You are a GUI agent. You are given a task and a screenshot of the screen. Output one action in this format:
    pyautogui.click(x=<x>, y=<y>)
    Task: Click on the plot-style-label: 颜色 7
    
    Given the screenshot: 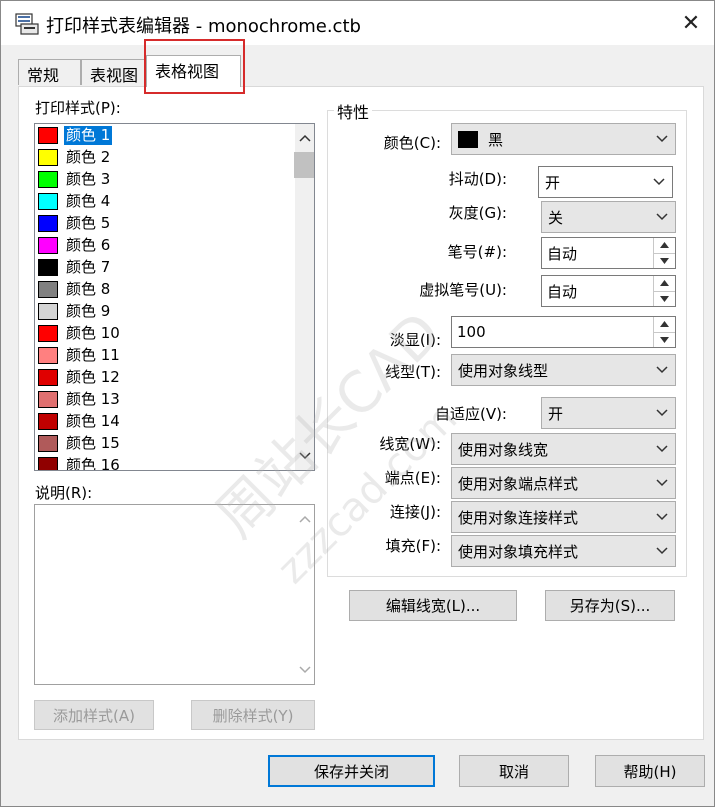 What is the action you would take?
    pyautogui.click(x=88, y=266)
    